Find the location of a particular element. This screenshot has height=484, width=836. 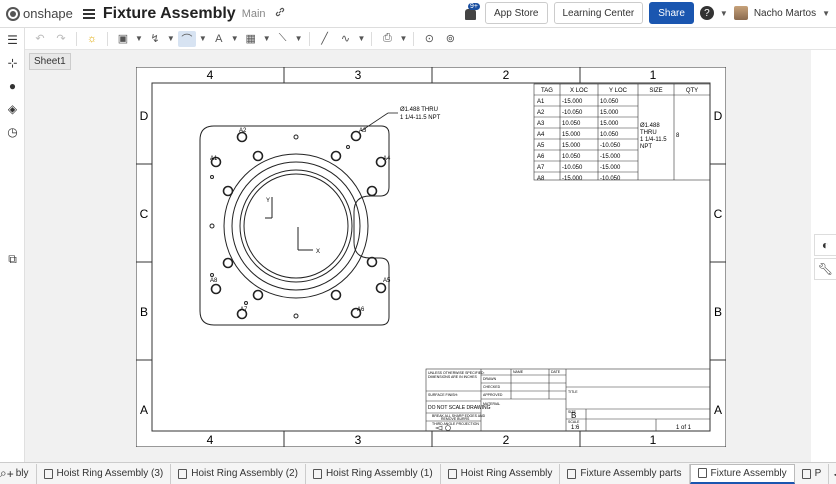

logo-text: onshape is located at coordinates (48, 13).